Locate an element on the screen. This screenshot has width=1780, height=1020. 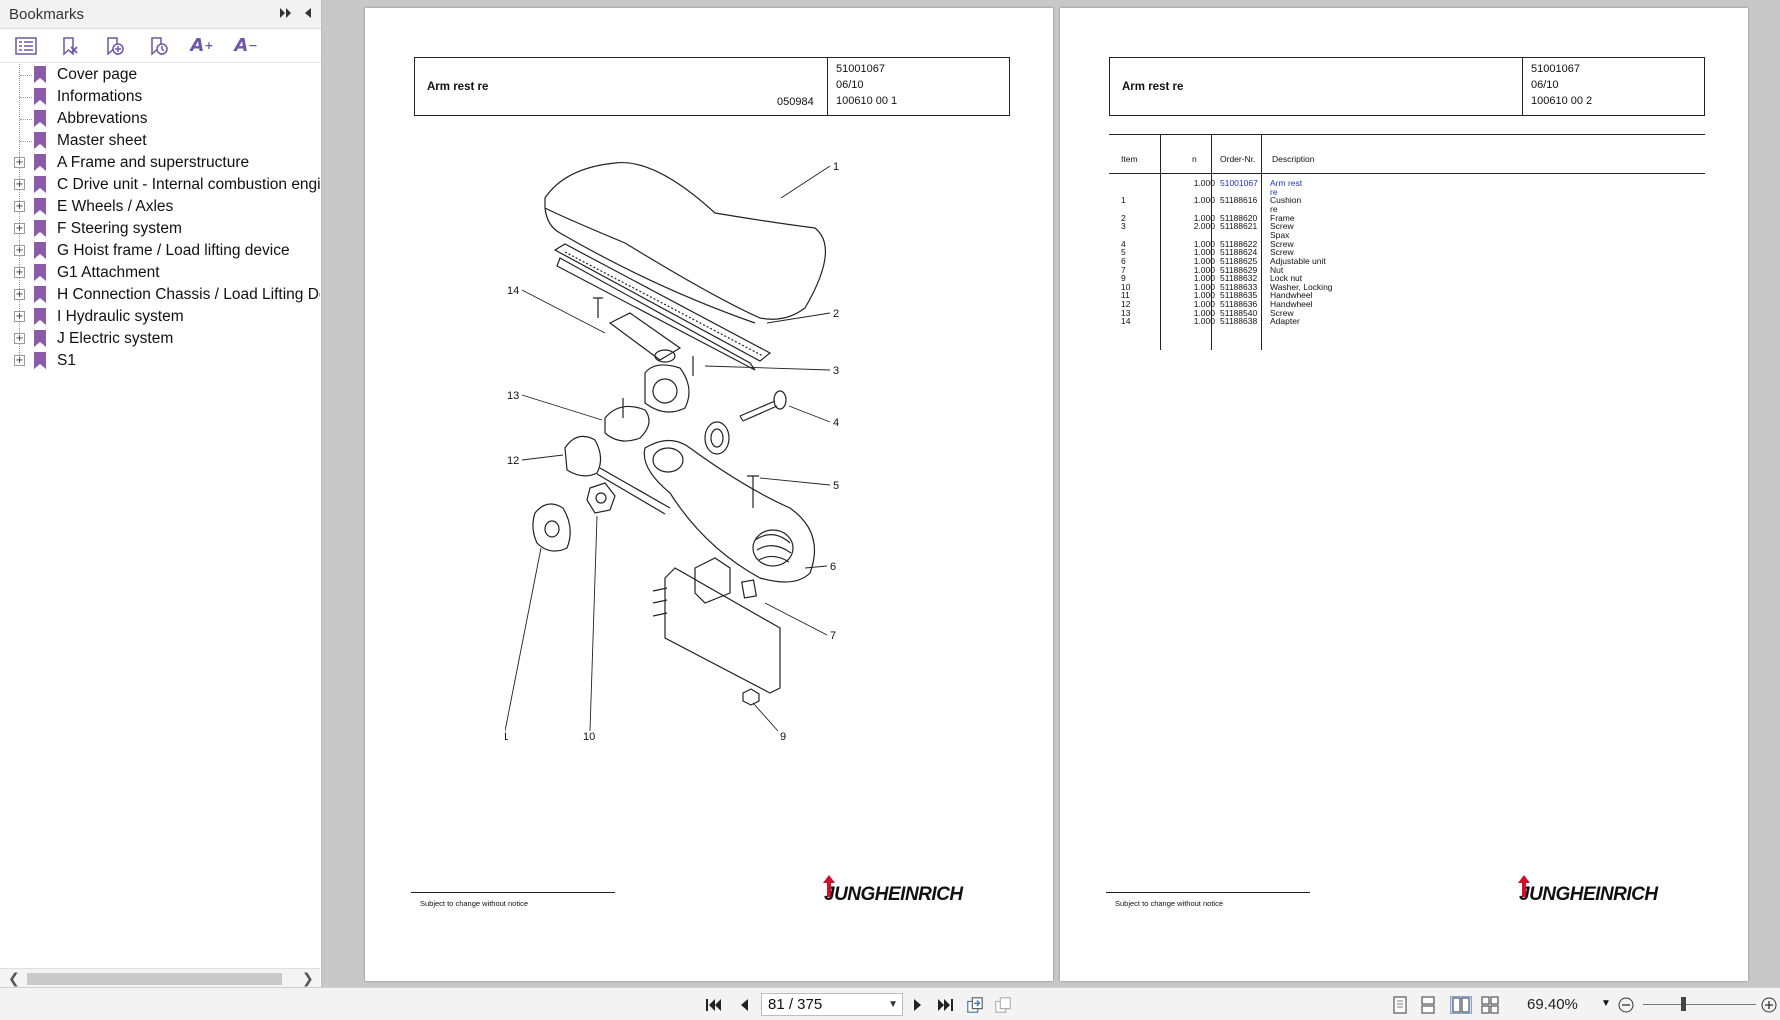
bookmark-item: Informations is located at coordinates (160, 97).